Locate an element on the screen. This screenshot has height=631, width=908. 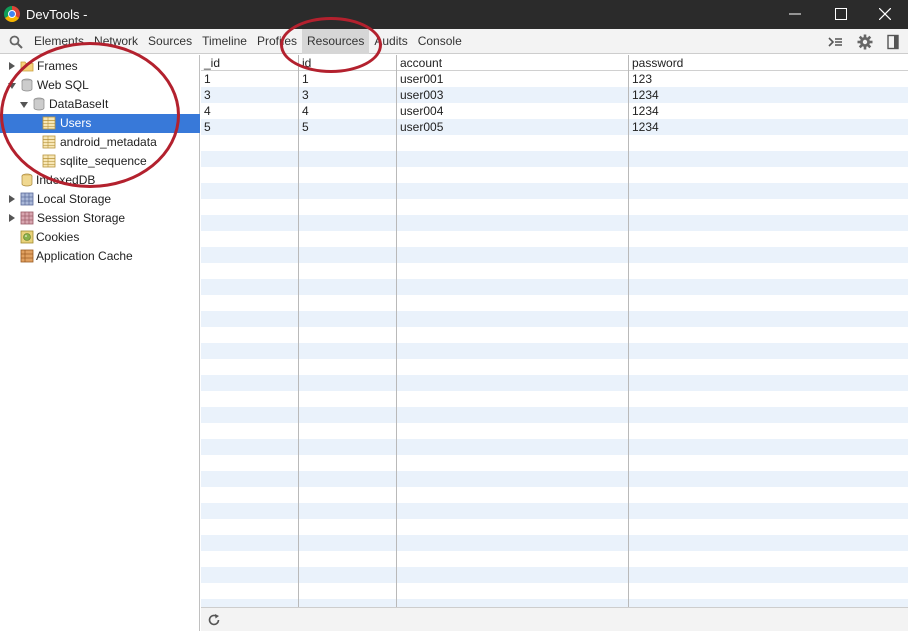
sidebar-item-label: Users is located at coordinates (76, 123).